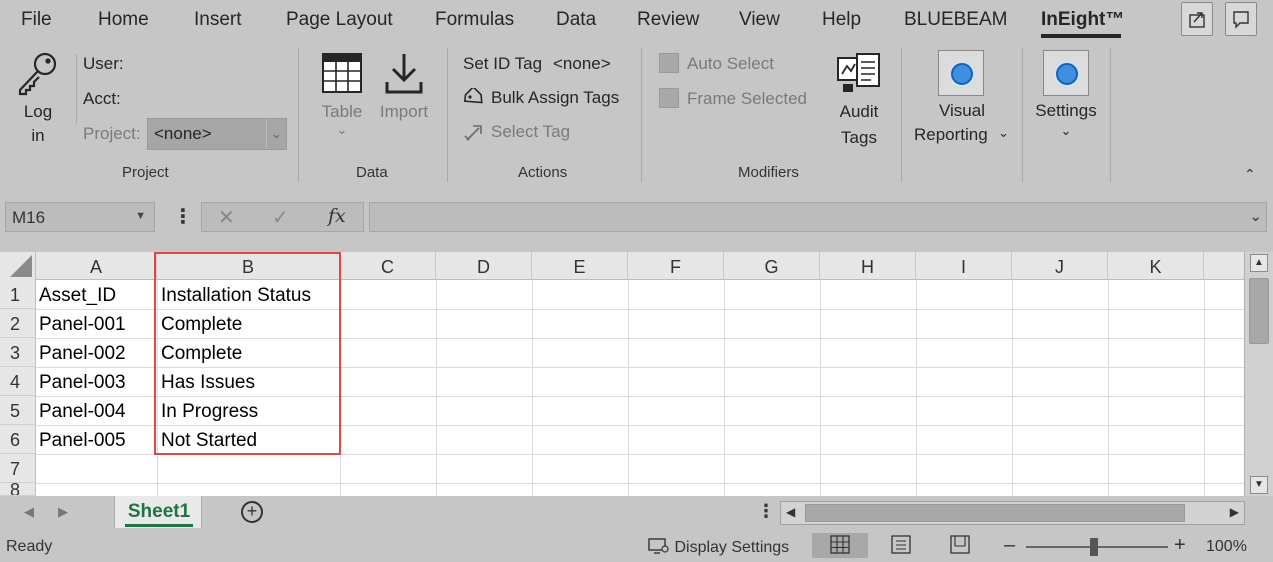  Describe the element at coordinates (473, 96) in the screenshot. I see `tag-icon` at that location.